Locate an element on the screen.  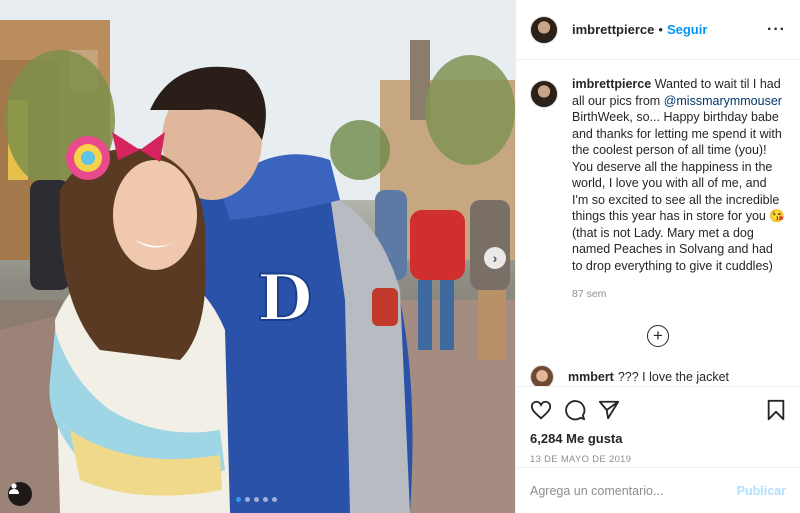
caption-time-ago: 87 sem is located at coordinates (679, 294).